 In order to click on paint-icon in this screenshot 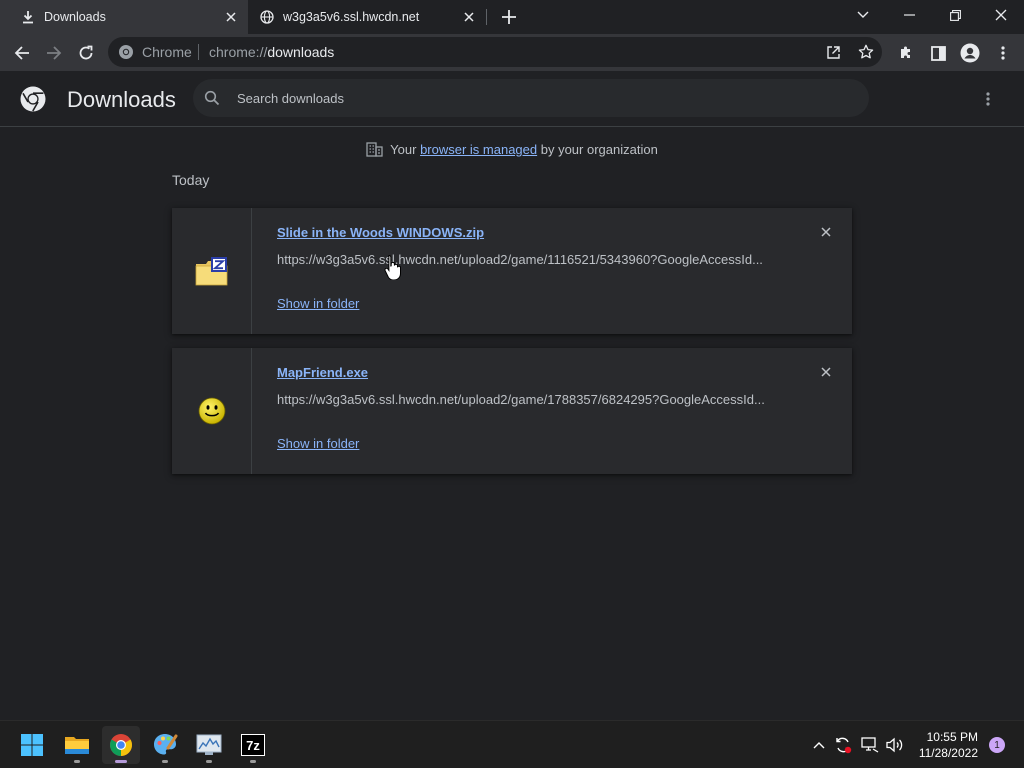, I will do `click(166, 744)`.